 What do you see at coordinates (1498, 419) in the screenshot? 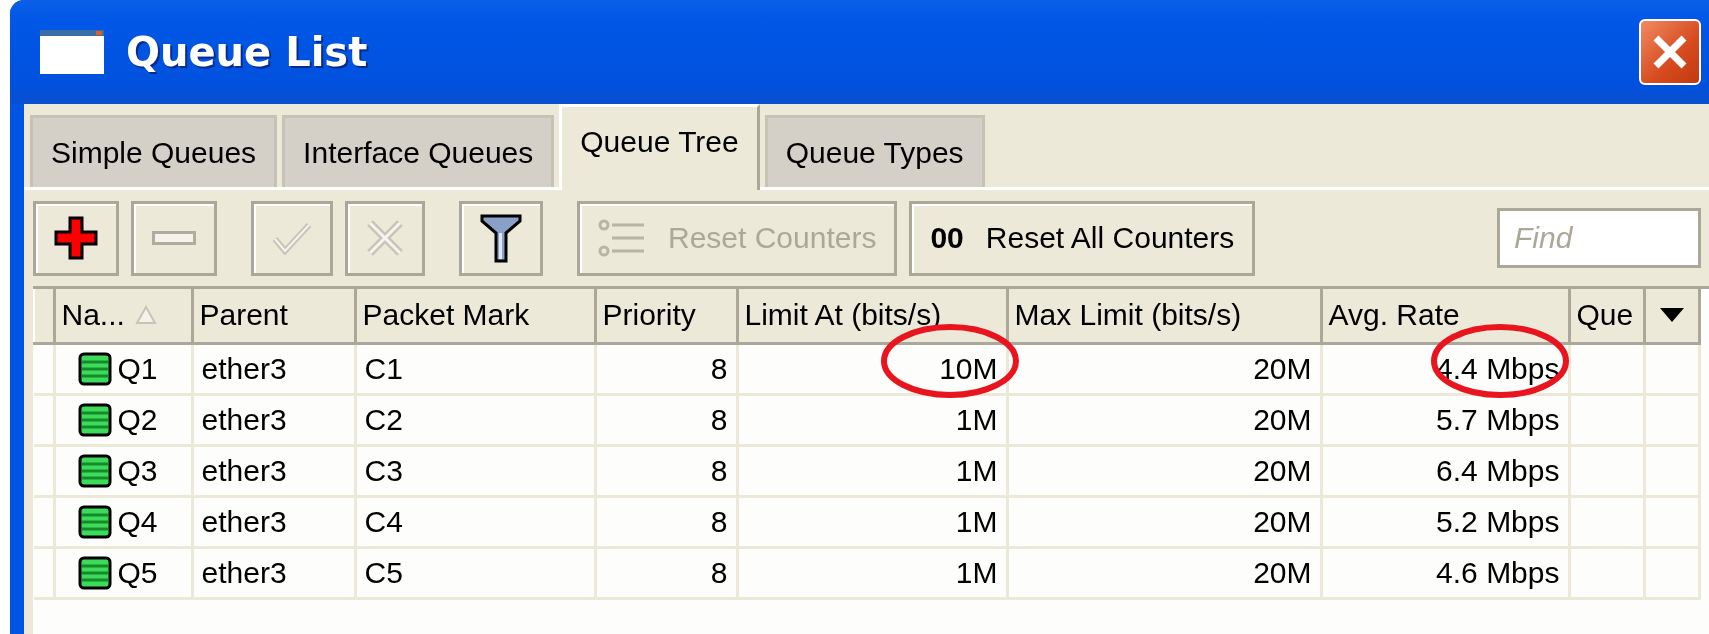
I see `table-cell: 5.7 Mbps` at bounding box center [1498, 419].